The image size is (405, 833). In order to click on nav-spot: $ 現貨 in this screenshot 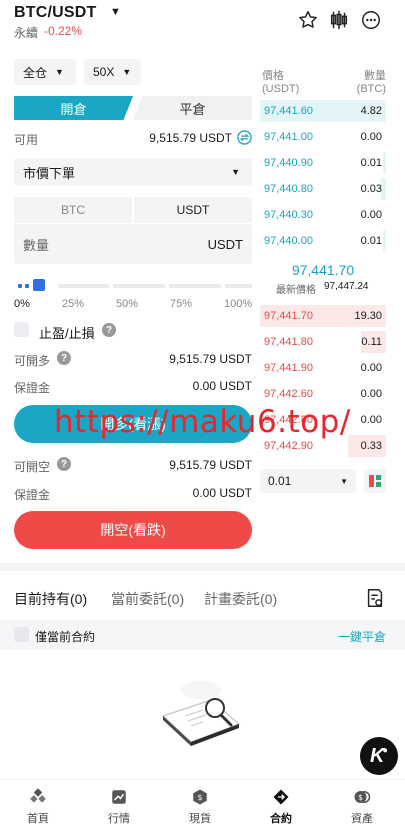, I will do `click(200, 807)`.